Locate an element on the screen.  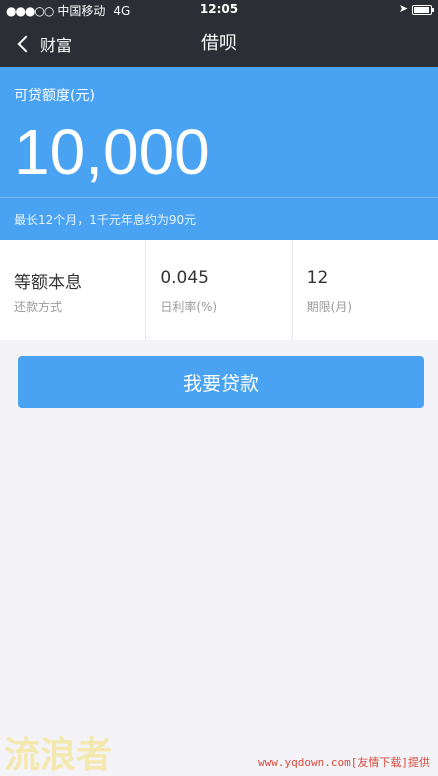
page-title: 借呗 is located at coordinates (219, 43).